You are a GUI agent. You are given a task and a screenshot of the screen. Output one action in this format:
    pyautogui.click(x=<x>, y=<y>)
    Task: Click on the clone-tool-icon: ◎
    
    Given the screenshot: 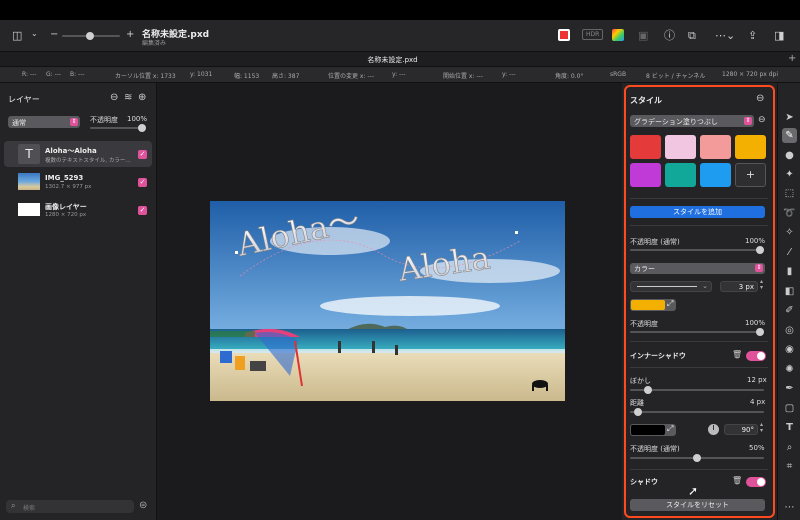 What is the action you would take?
    pyautogui.click(x=789, y=330)
    